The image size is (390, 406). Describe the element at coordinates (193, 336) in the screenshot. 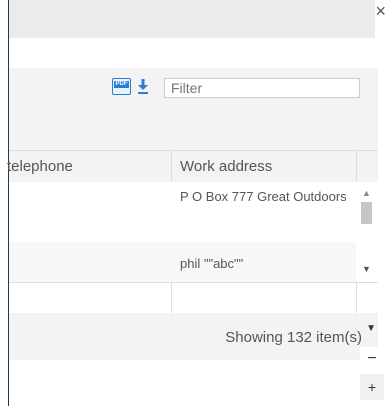

I see `status-bar: Showing 132 item(s) ▼` at that location.